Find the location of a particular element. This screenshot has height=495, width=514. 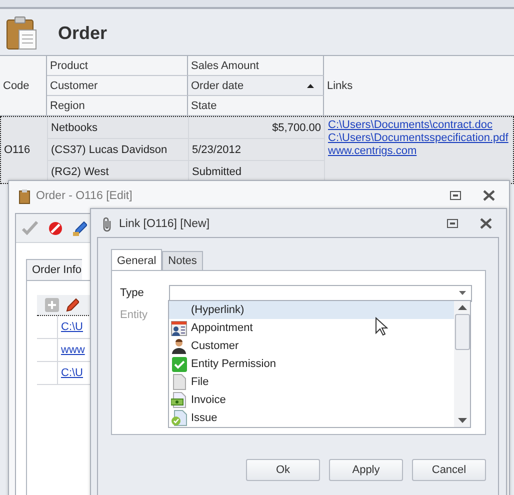

table-cell: $5,700.00 is located at coordinates (257, 128).